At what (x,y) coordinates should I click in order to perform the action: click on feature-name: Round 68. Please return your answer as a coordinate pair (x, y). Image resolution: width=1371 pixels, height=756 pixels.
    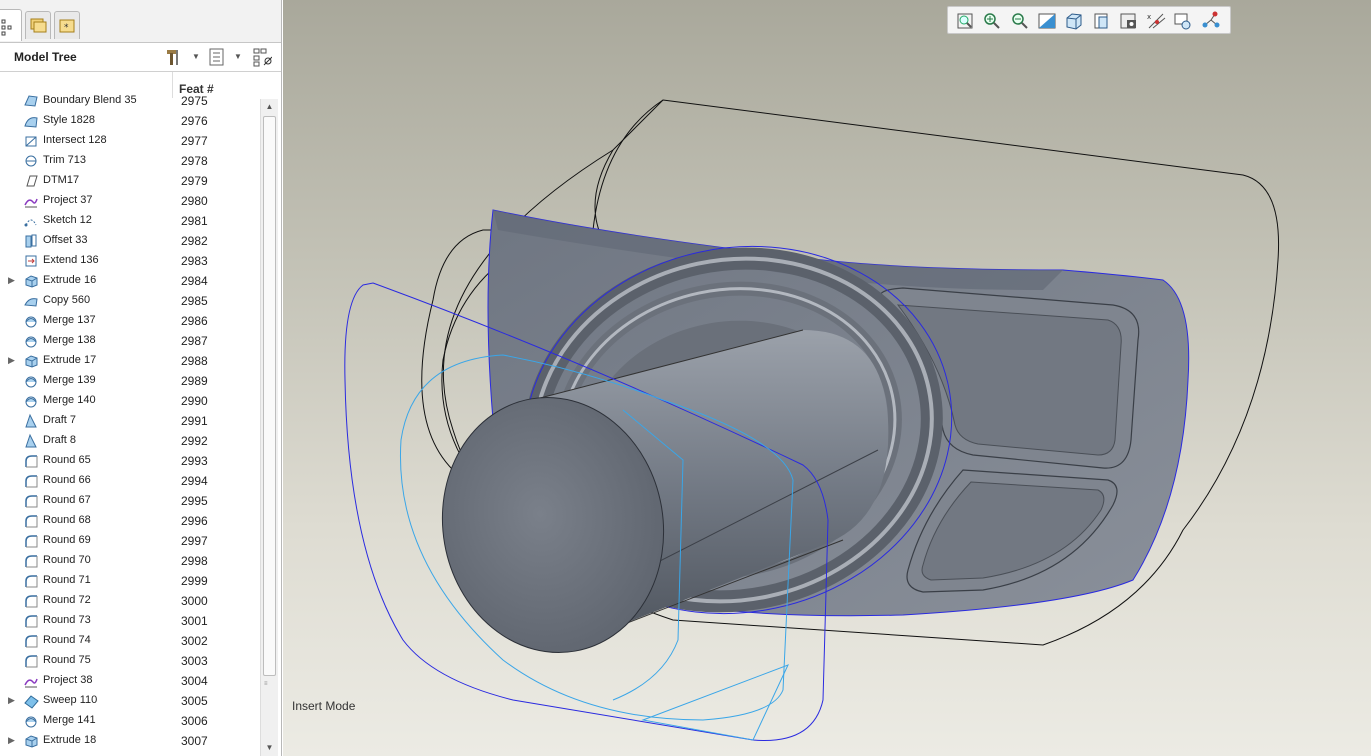
    Looking at the image, I should click on (67, 520).